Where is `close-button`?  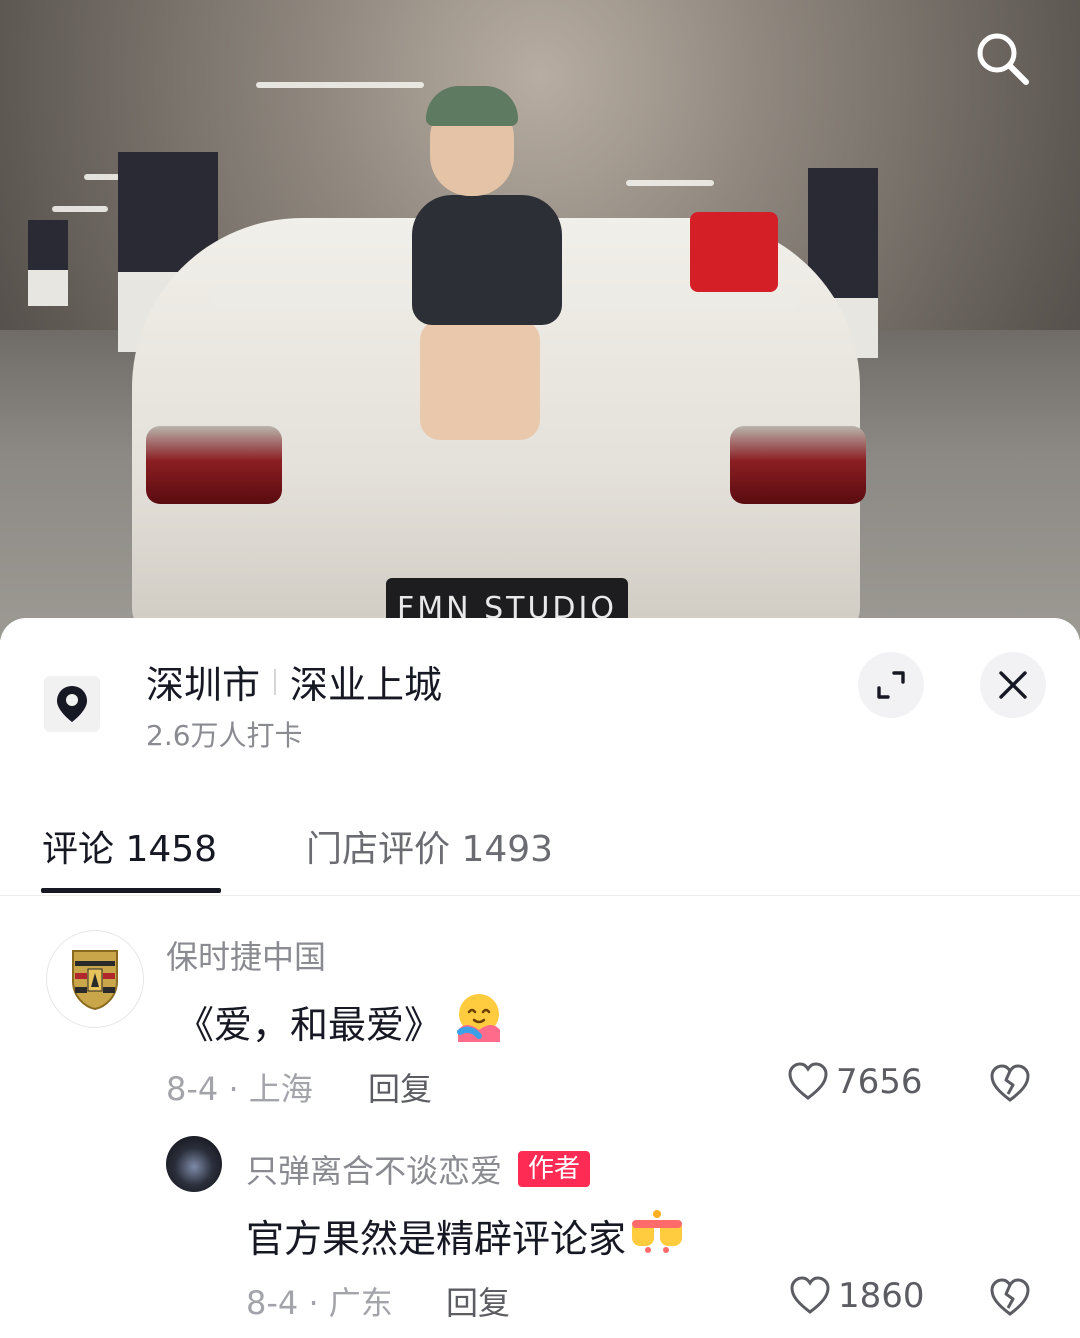 close-button is located at coordinates (1013, 685).